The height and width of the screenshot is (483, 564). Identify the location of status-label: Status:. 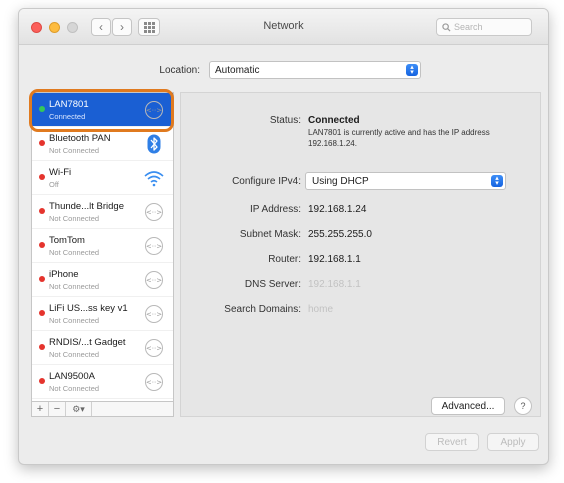
(285, 120).